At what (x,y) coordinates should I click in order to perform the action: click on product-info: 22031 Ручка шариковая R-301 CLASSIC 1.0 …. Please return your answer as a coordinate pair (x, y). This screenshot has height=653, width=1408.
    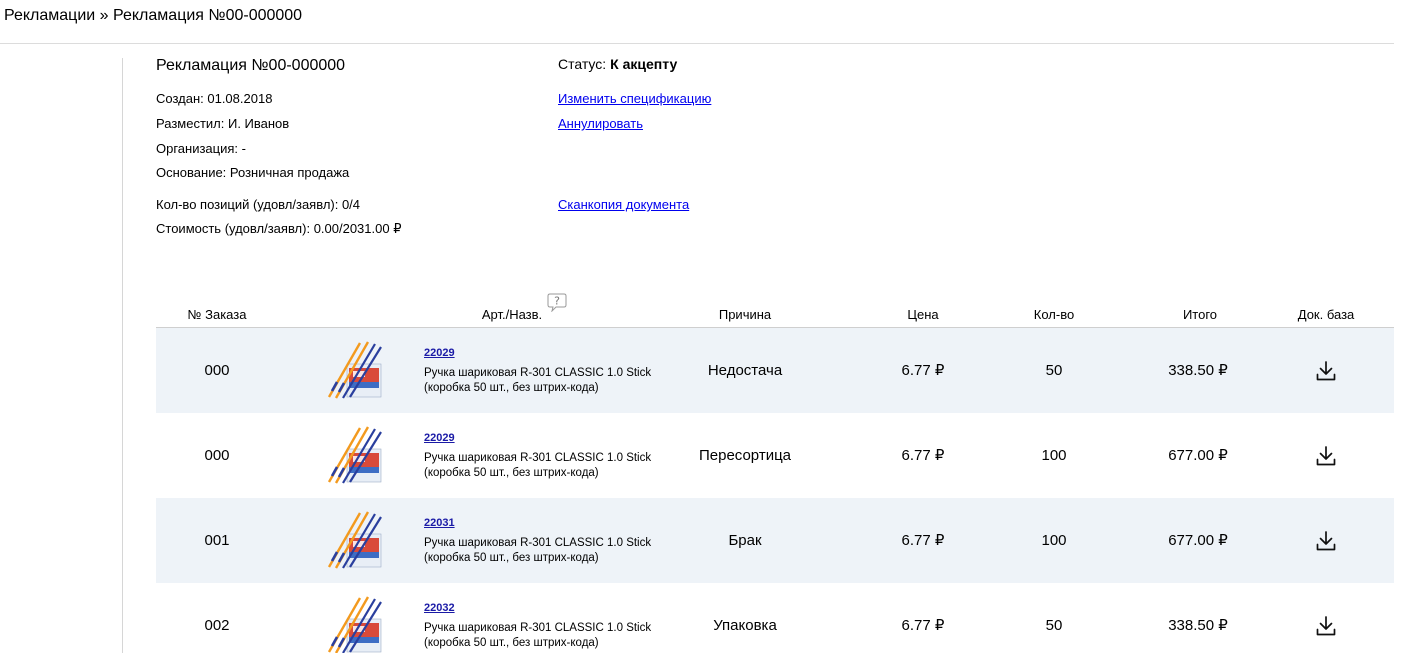
    Looking at the image, I should click on (554, 541).